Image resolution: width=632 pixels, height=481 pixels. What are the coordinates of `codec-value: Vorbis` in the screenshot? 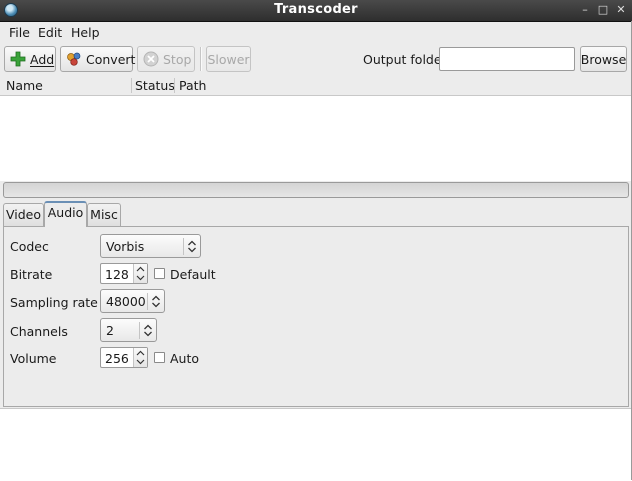 It's located at (125, 246).